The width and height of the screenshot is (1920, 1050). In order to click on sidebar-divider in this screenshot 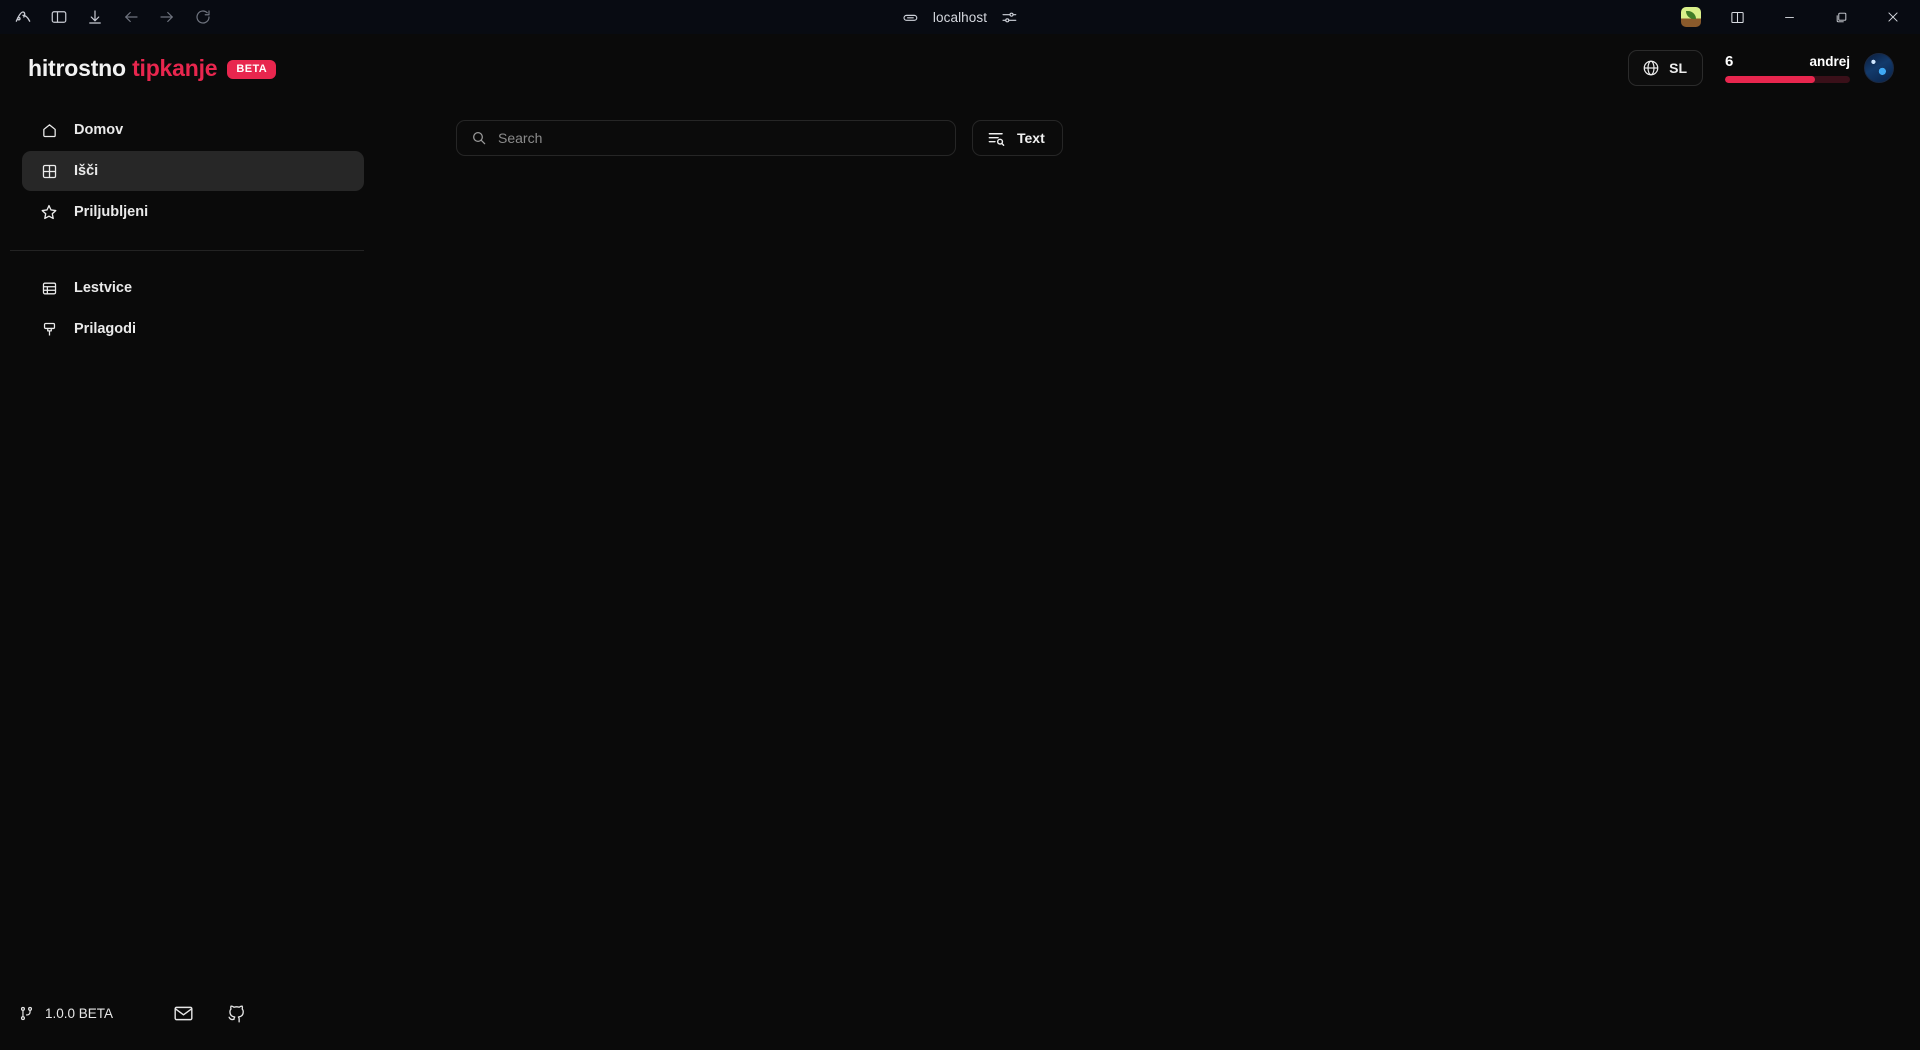, I will do `click(187, 250)`.